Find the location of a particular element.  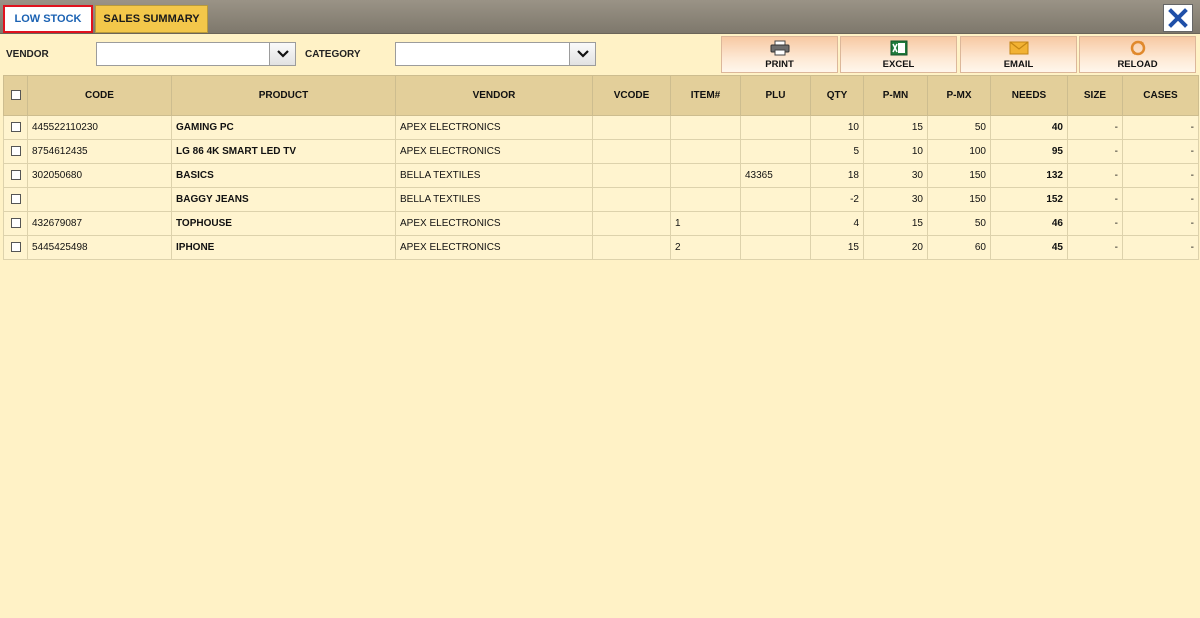

cell-needs: 132 is located at coordinates (1029, 175).